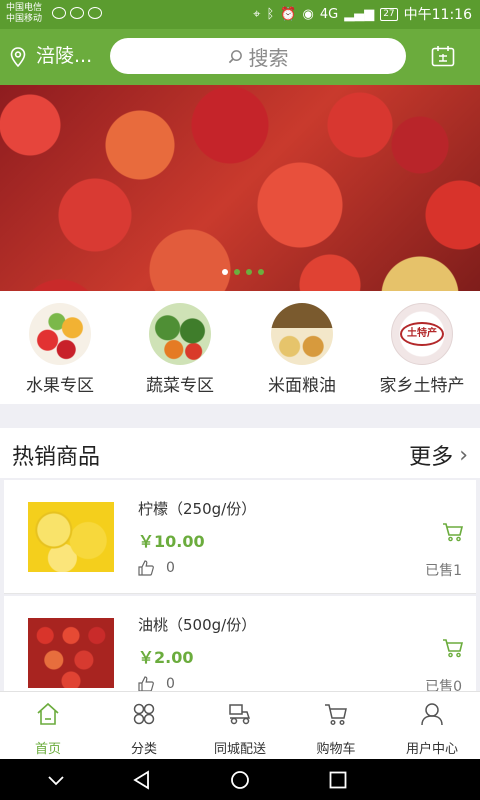  I want to click on local-specialty-badge: 土特产, so click(422, 334).